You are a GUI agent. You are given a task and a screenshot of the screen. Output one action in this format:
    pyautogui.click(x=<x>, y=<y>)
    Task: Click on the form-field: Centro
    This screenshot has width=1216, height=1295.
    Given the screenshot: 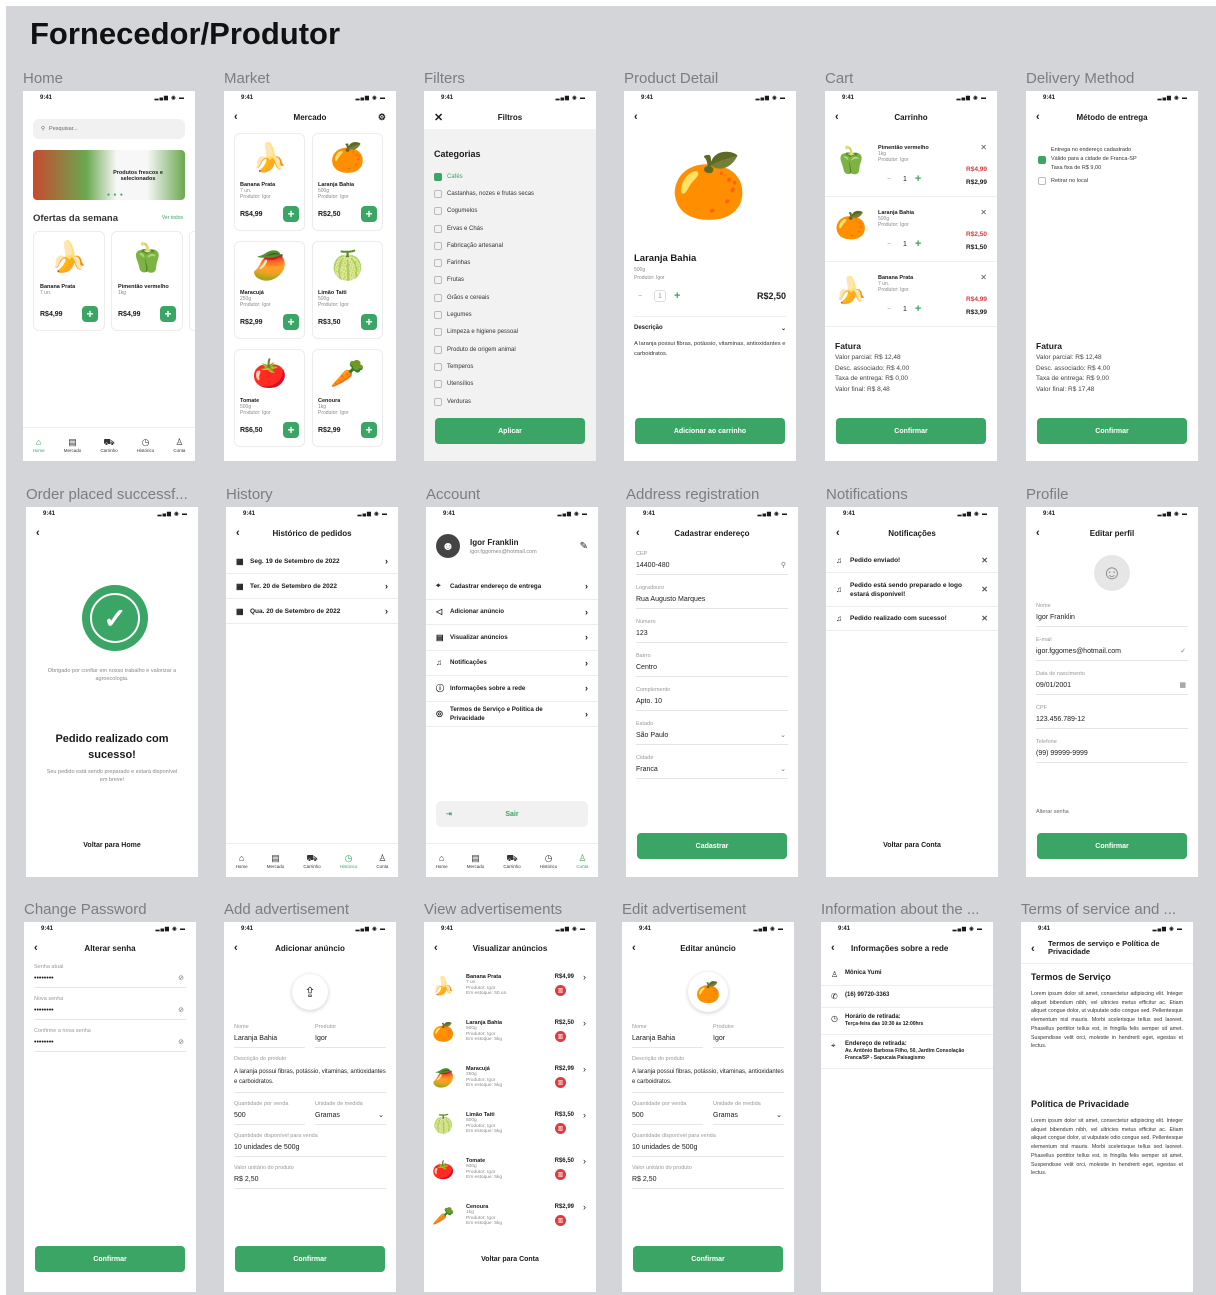 What is the action you would take?
    pyautogui.click(x=712, y=668)
    